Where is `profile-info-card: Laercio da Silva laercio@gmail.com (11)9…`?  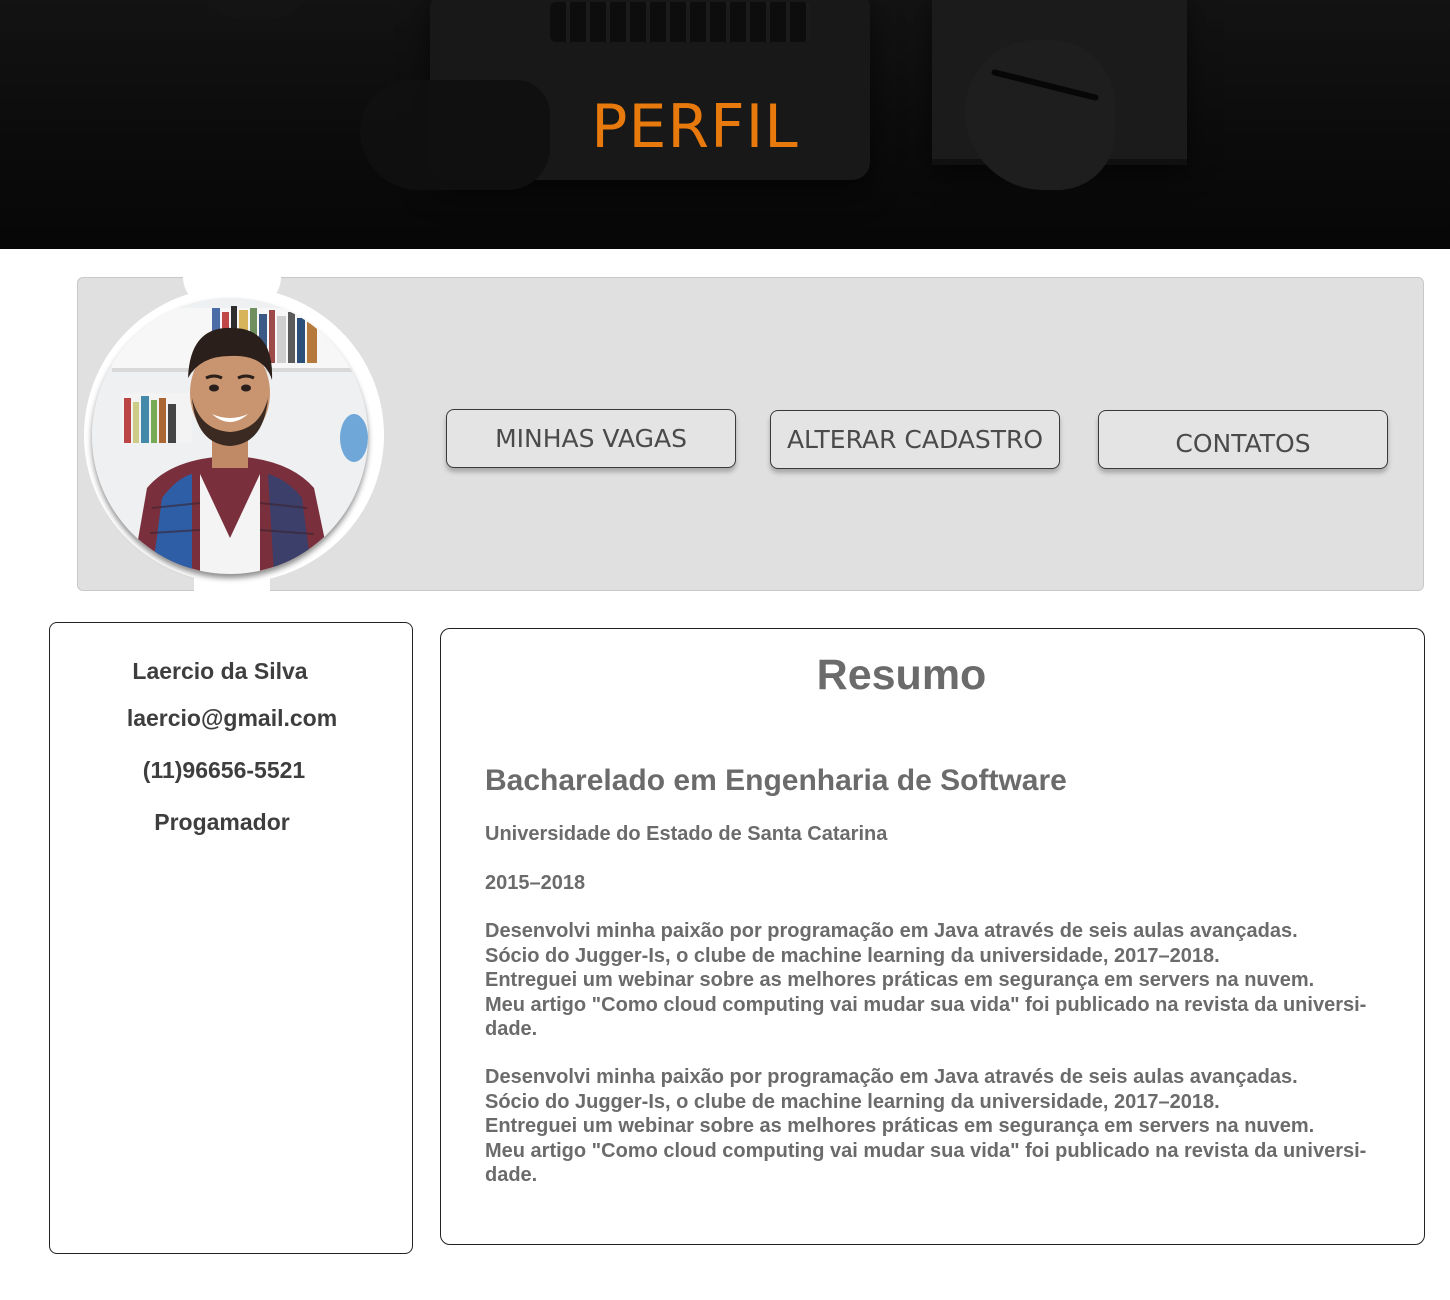 profile-info-card: Laercio da Silva laercio@gmail.com (11)9… is located at coordinates (231, 938).